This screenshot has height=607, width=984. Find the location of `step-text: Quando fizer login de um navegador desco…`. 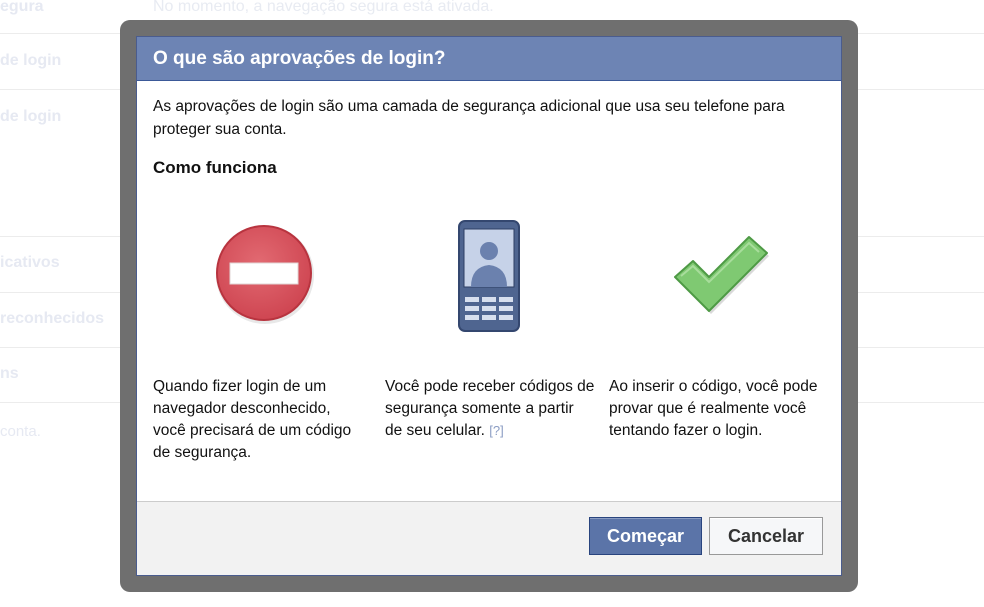

step-text: Quando fizer login de um navegador desco… is located at coordinates (252, 419).